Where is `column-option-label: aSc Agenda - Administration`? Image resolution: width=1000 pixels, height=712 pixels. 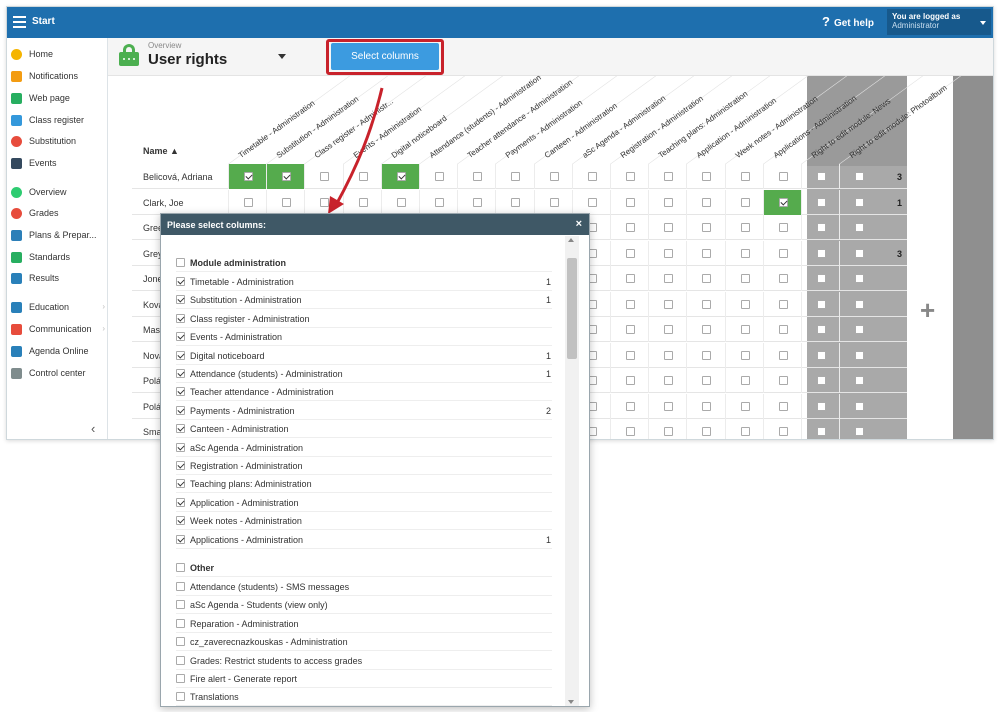 column-option-label: aSc Agenda - Administration is located at coordinates (247, 447).